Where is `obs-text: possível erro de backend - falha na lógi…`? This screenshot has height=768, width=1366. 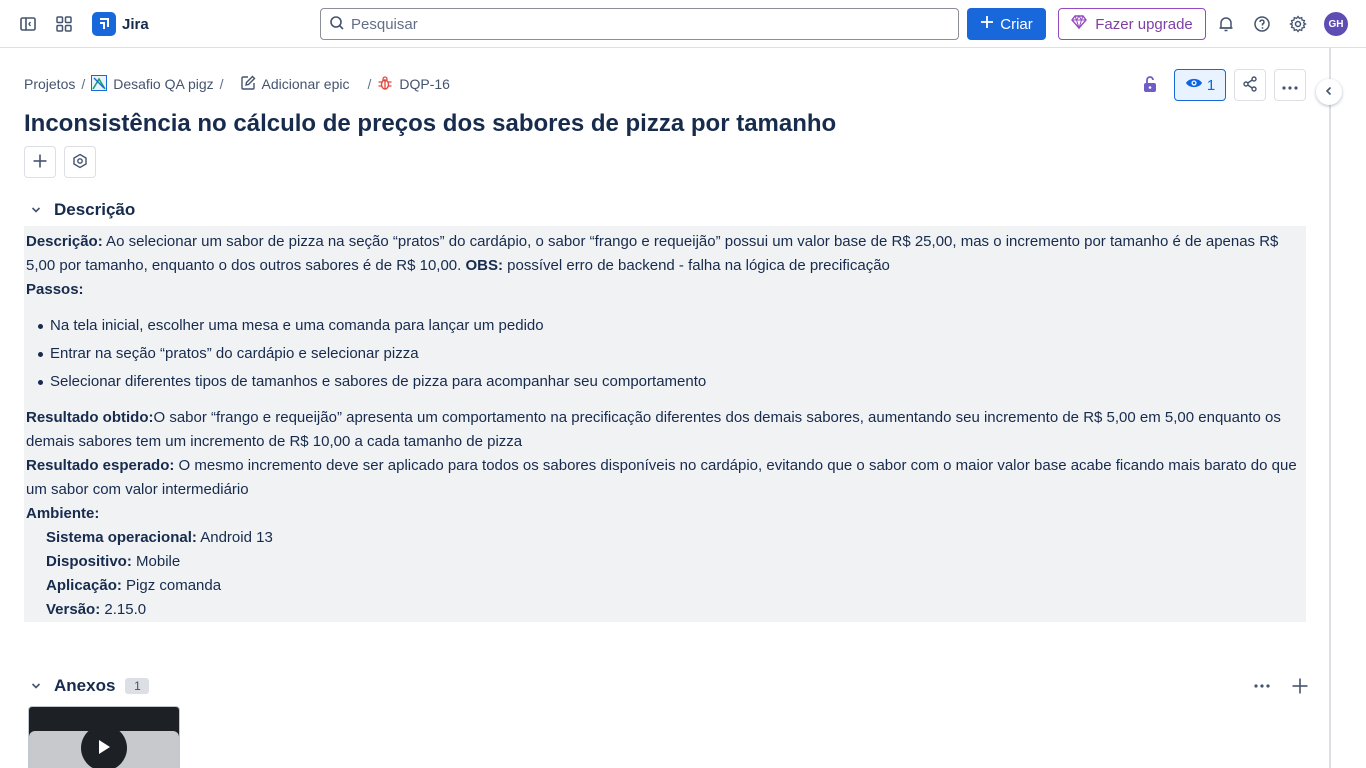 obs-text: possível erro de backend - falha na lógi… is located at coordinates (696, 265).